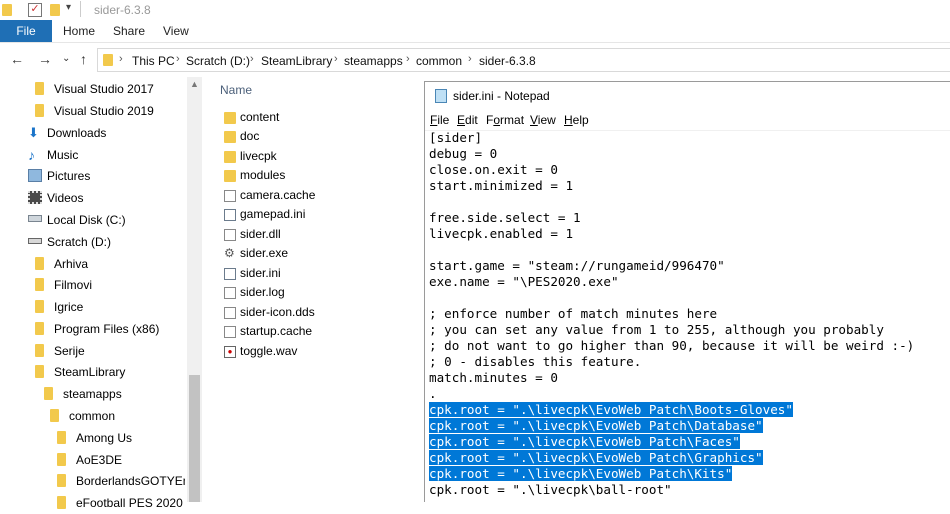  I want to click on column-header-name: Name, so click(236, 90).